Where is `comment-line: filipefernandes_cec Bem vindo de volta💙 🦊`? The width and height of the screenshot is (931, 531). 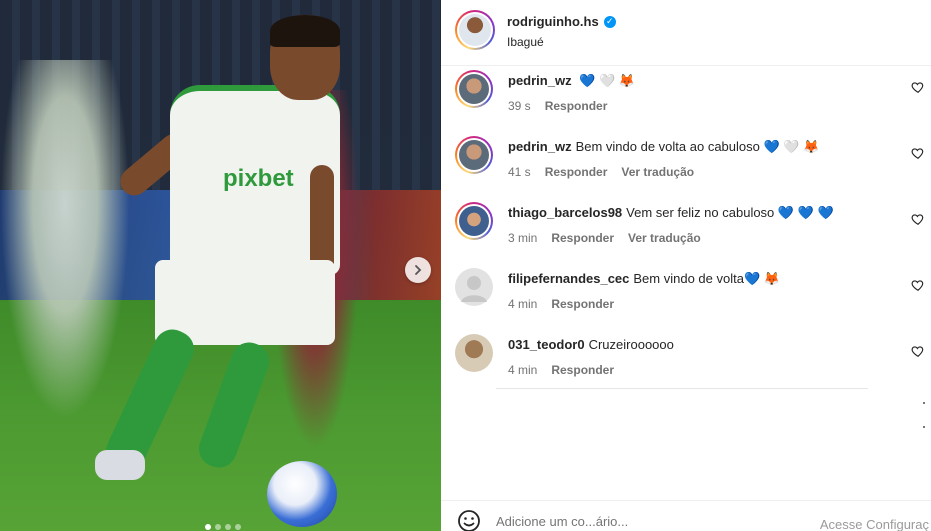 comment-line: filipefernandes_cec Bem vindo de volta💙 🦊 is located at coordinates (644, 279).